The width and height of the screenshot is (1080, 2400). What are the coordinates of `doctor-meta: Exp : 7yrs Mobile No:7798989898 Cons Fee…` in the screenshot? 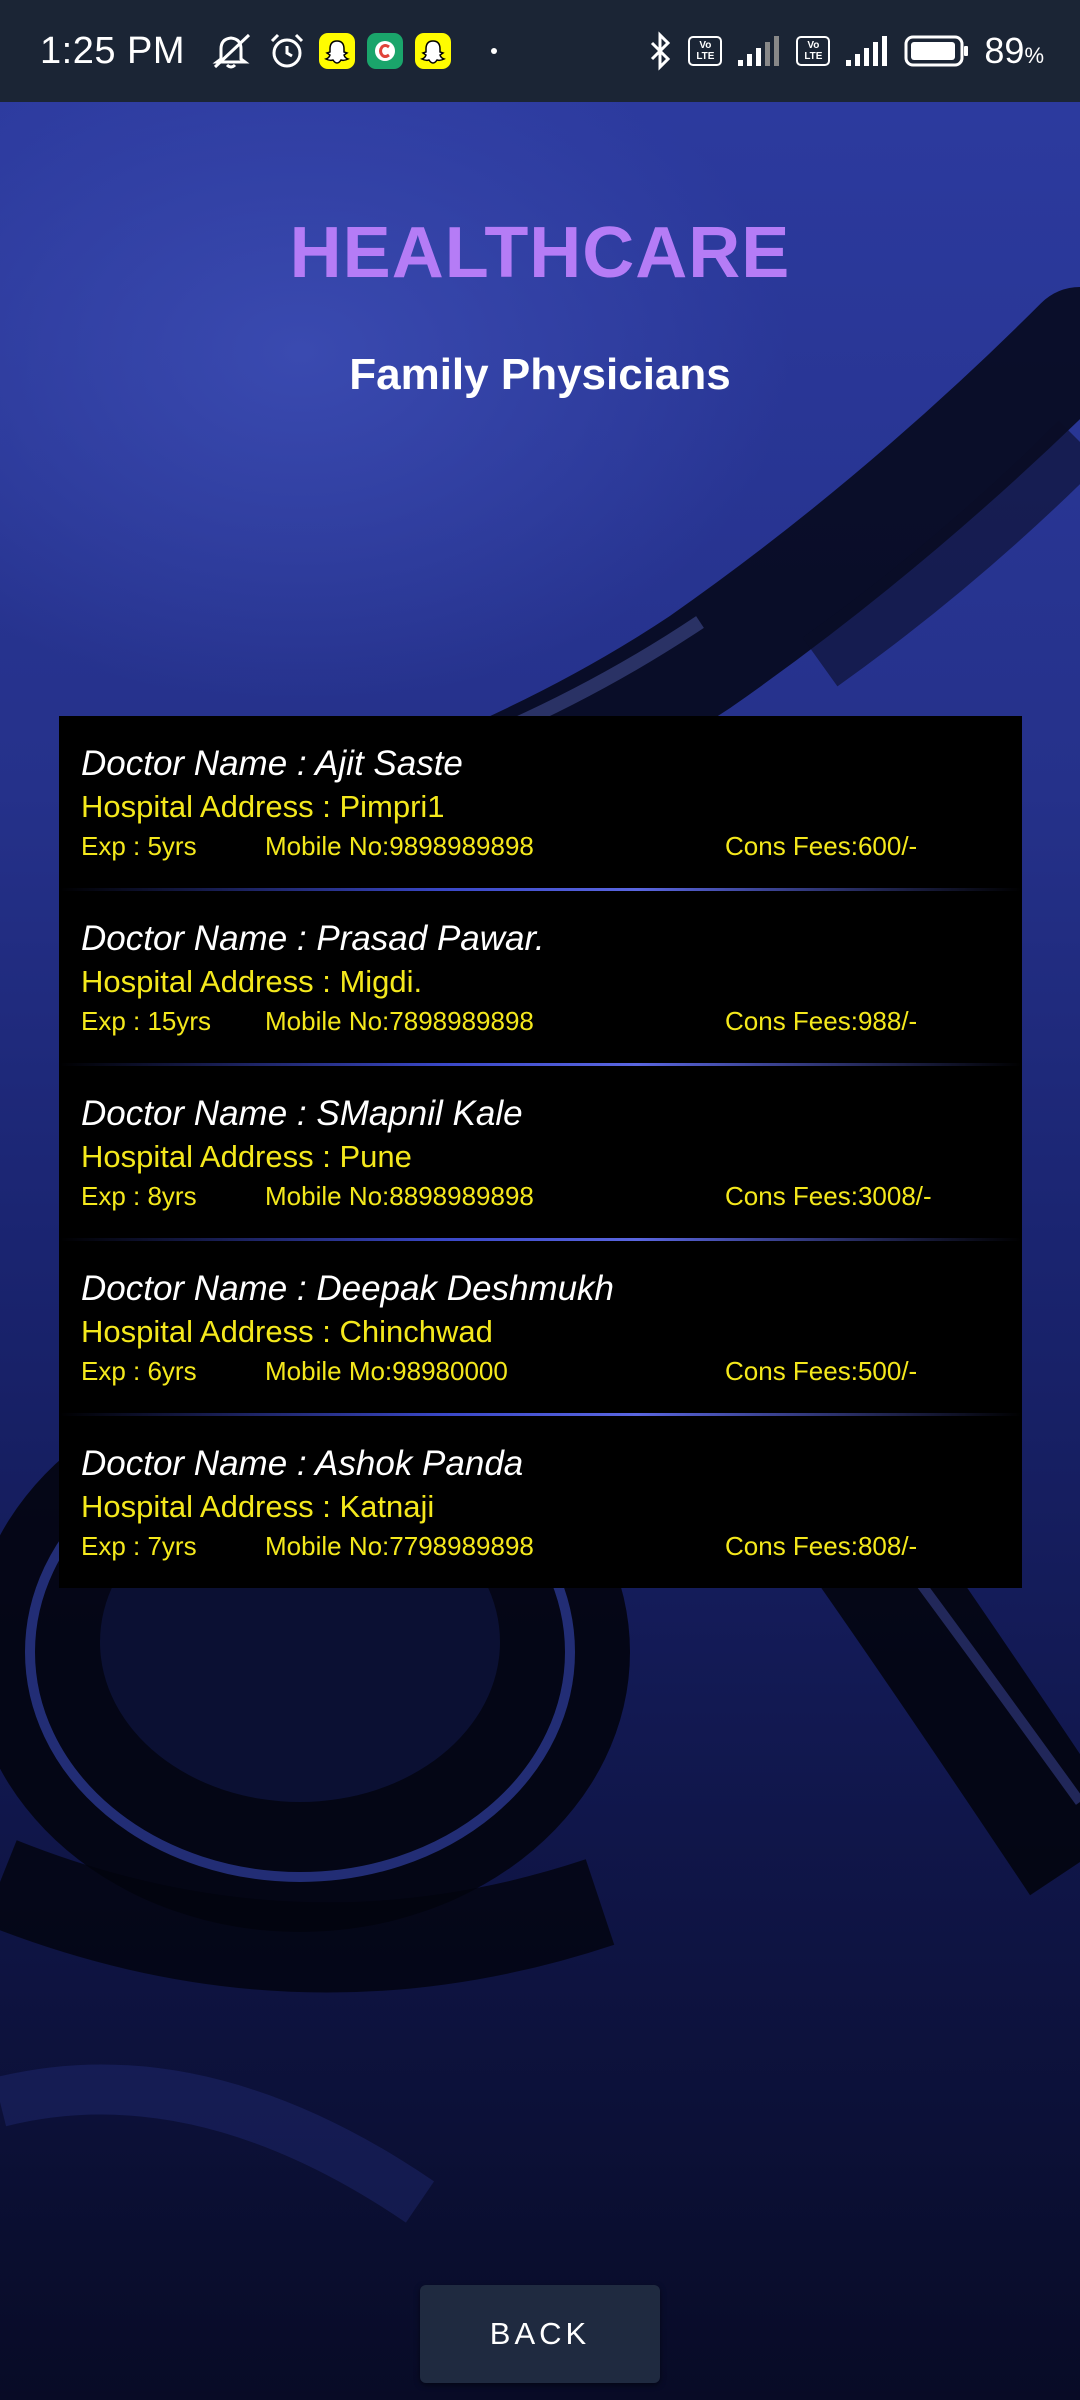 It's located at (551, 1546).